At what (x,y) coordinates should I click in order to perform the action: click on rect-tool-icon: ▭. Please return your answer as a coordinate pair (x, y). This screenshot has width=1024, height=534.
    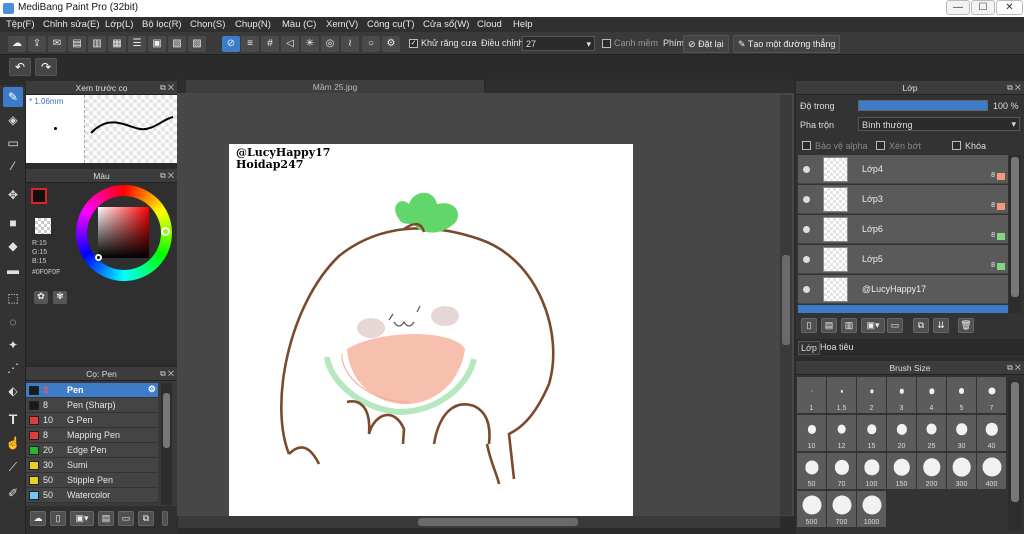
    Looking at the image, I should click on (13, 143).